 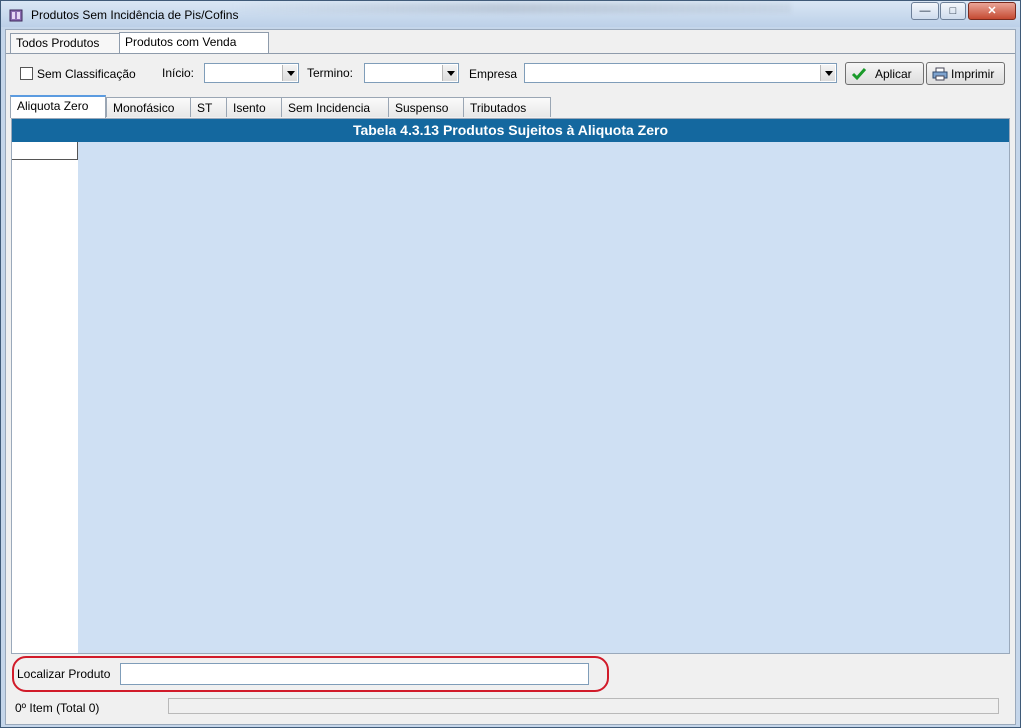 What do you see at coordinates (45, 397) in the screenshot?
I see `row-indicator-column` at bounding box center [45, 397].